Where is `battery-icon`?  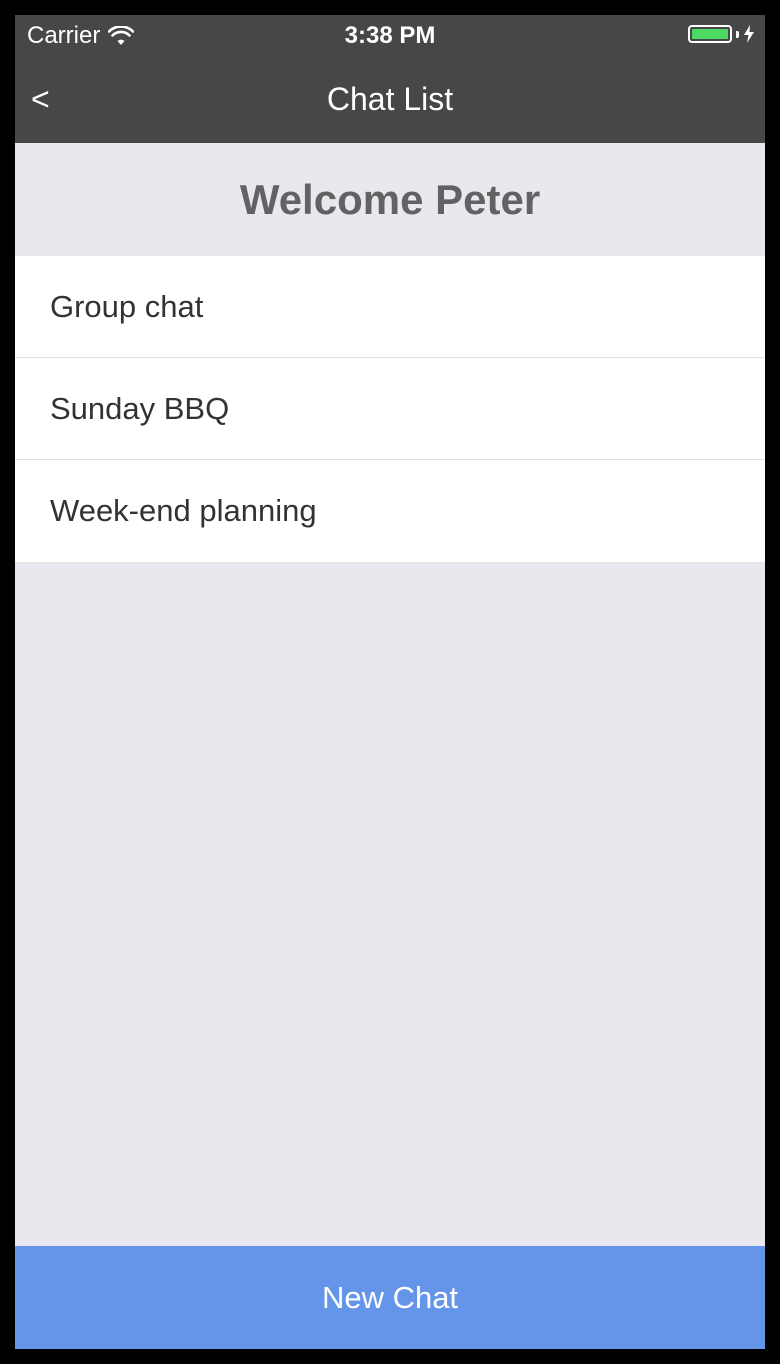 battery-icon is located at coordinates (710, 34).